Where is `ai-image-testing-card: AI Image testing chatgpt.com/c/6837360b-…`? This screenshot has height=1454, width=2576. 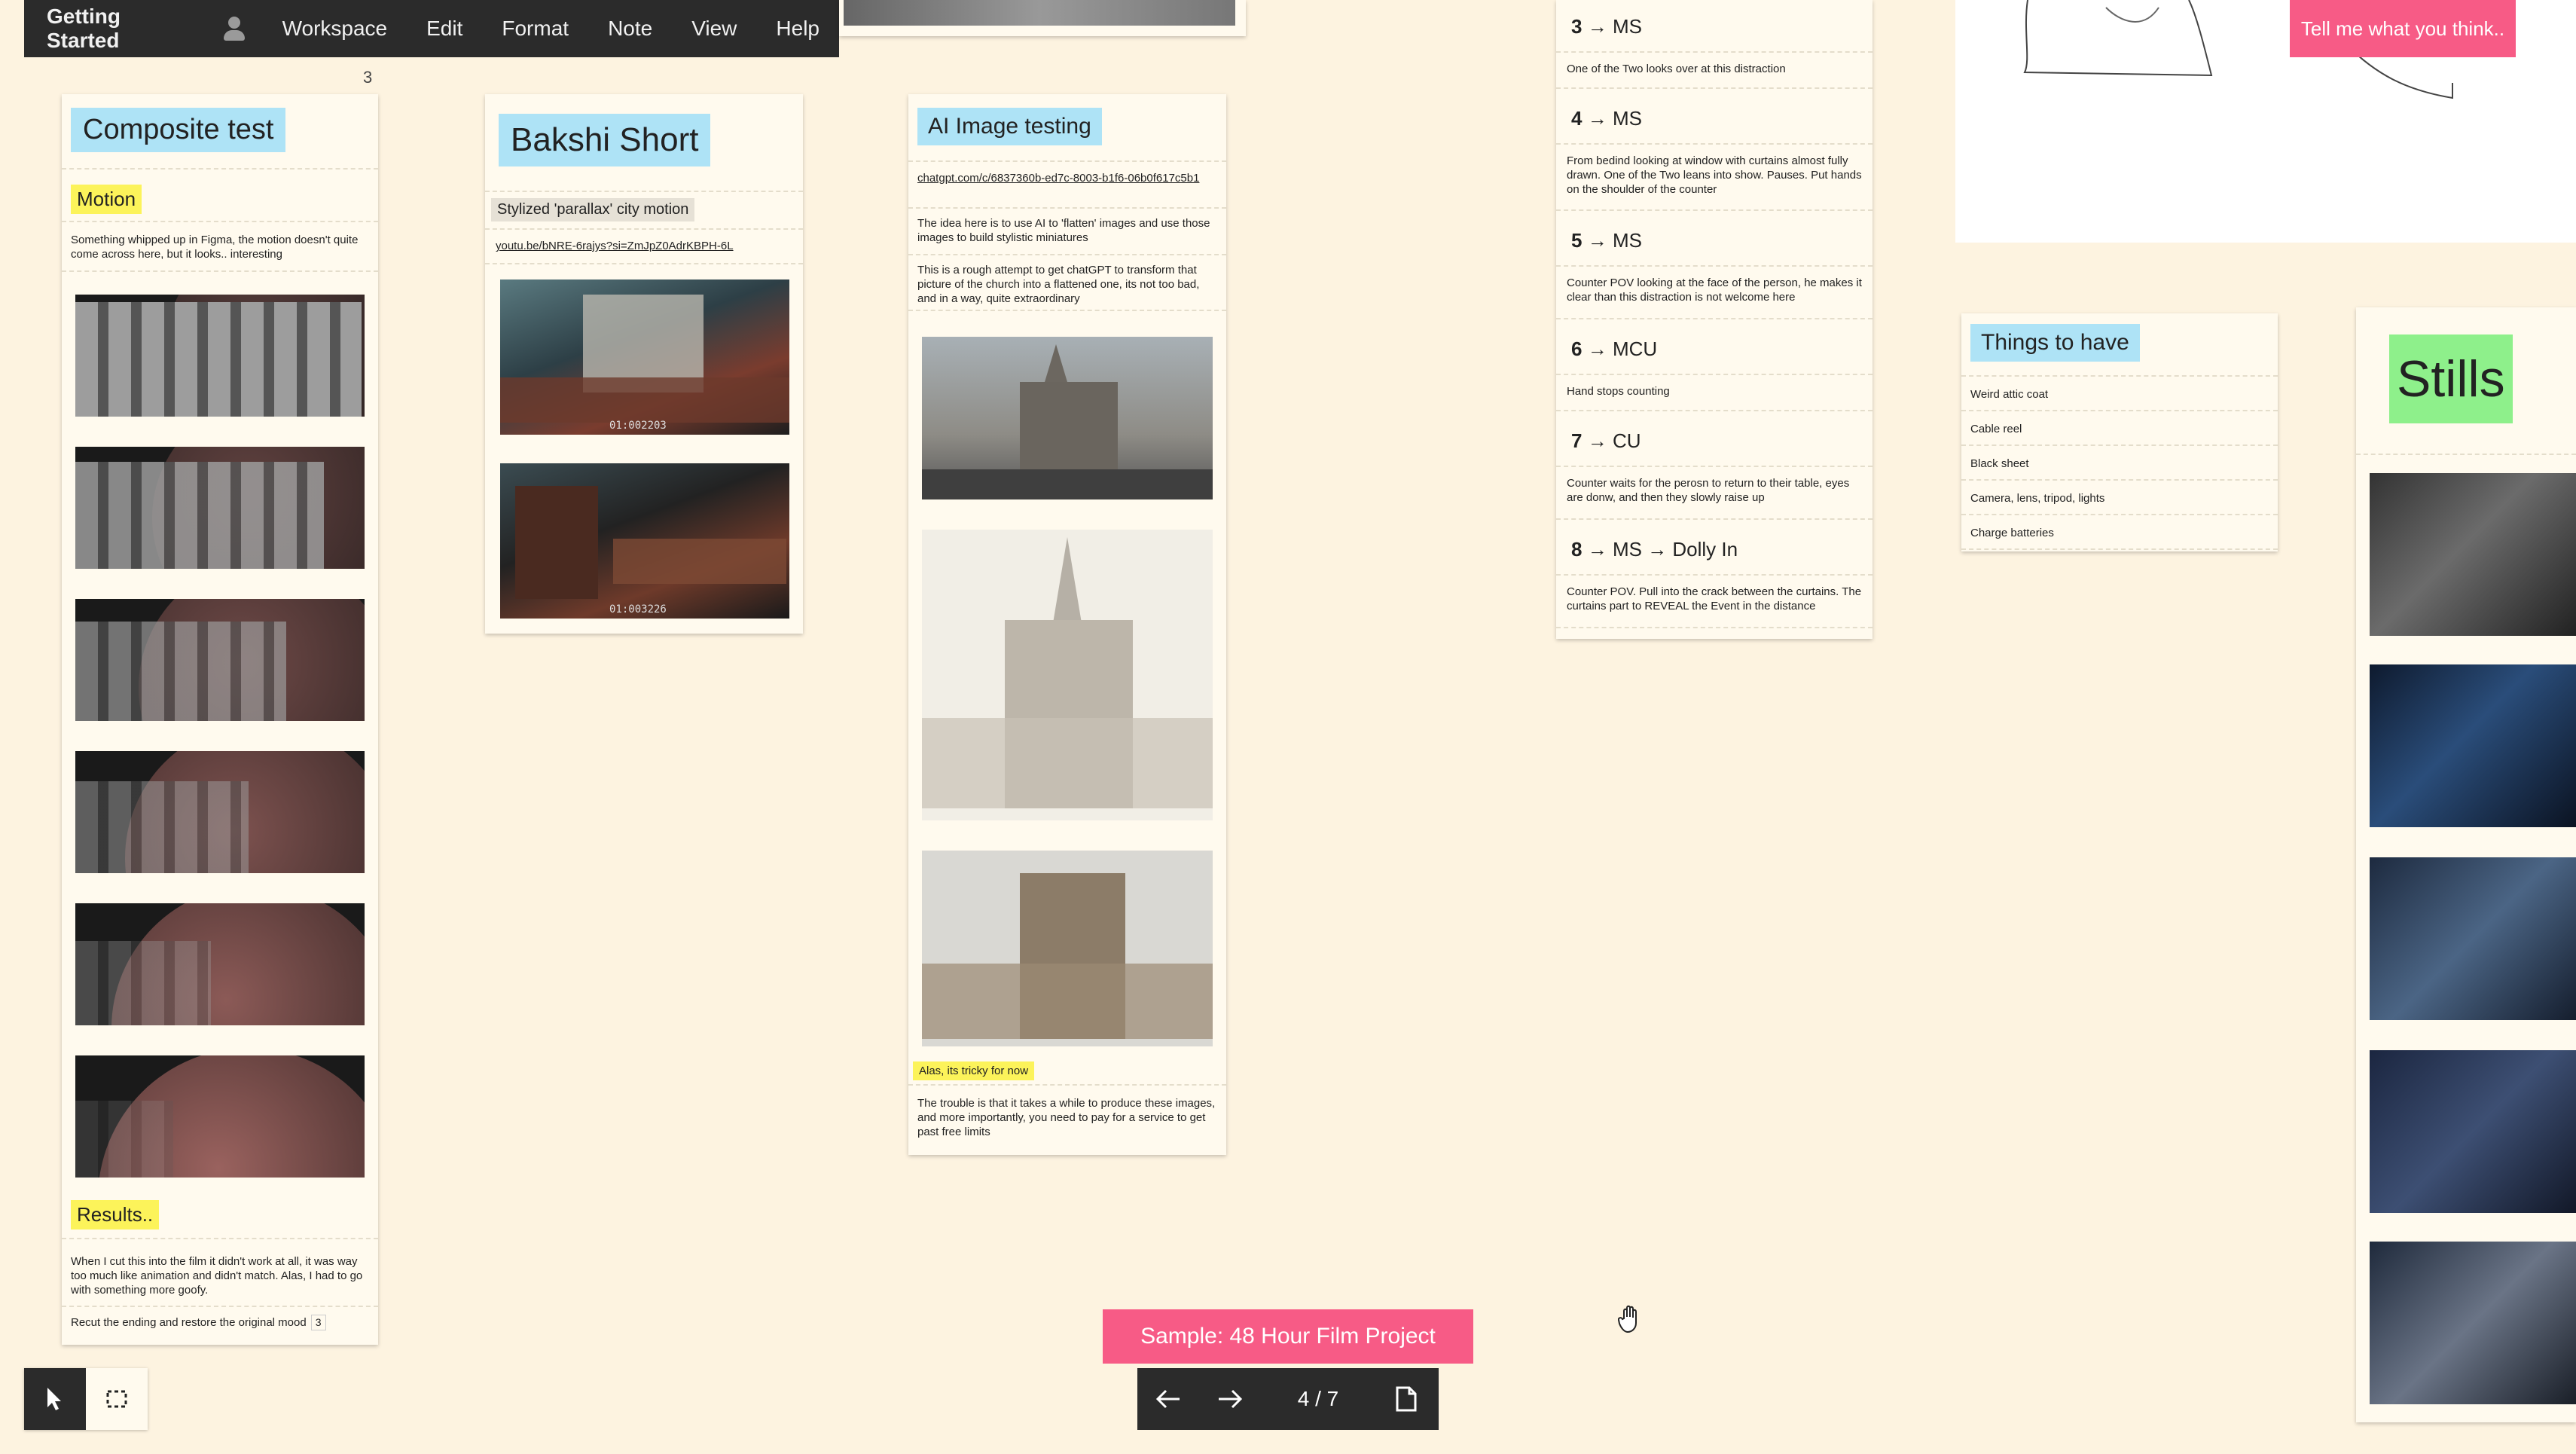 ai-image-testing-card: AI Image testing chatgpt.com/c/6837360b-… is located at coordinates (1067, 624).